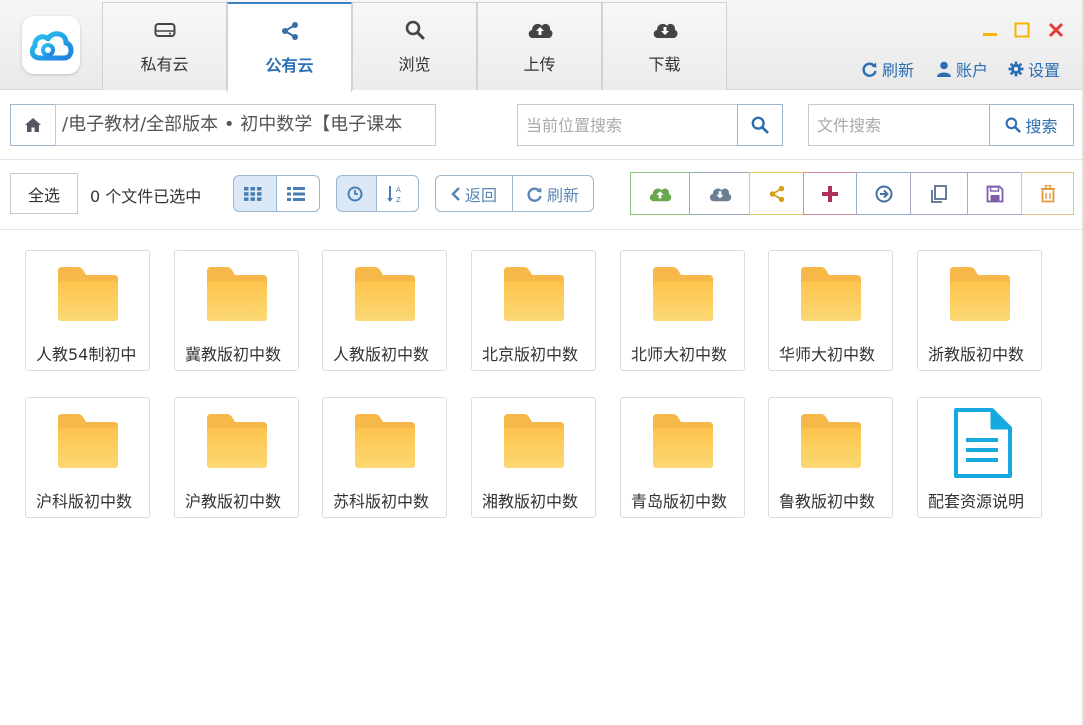 The image size is (1084, 725). What do you see at coordinates (530, 501) in the screenshot?
I see `file-name: 湘教版初中数` at bounding box center [530, 501].